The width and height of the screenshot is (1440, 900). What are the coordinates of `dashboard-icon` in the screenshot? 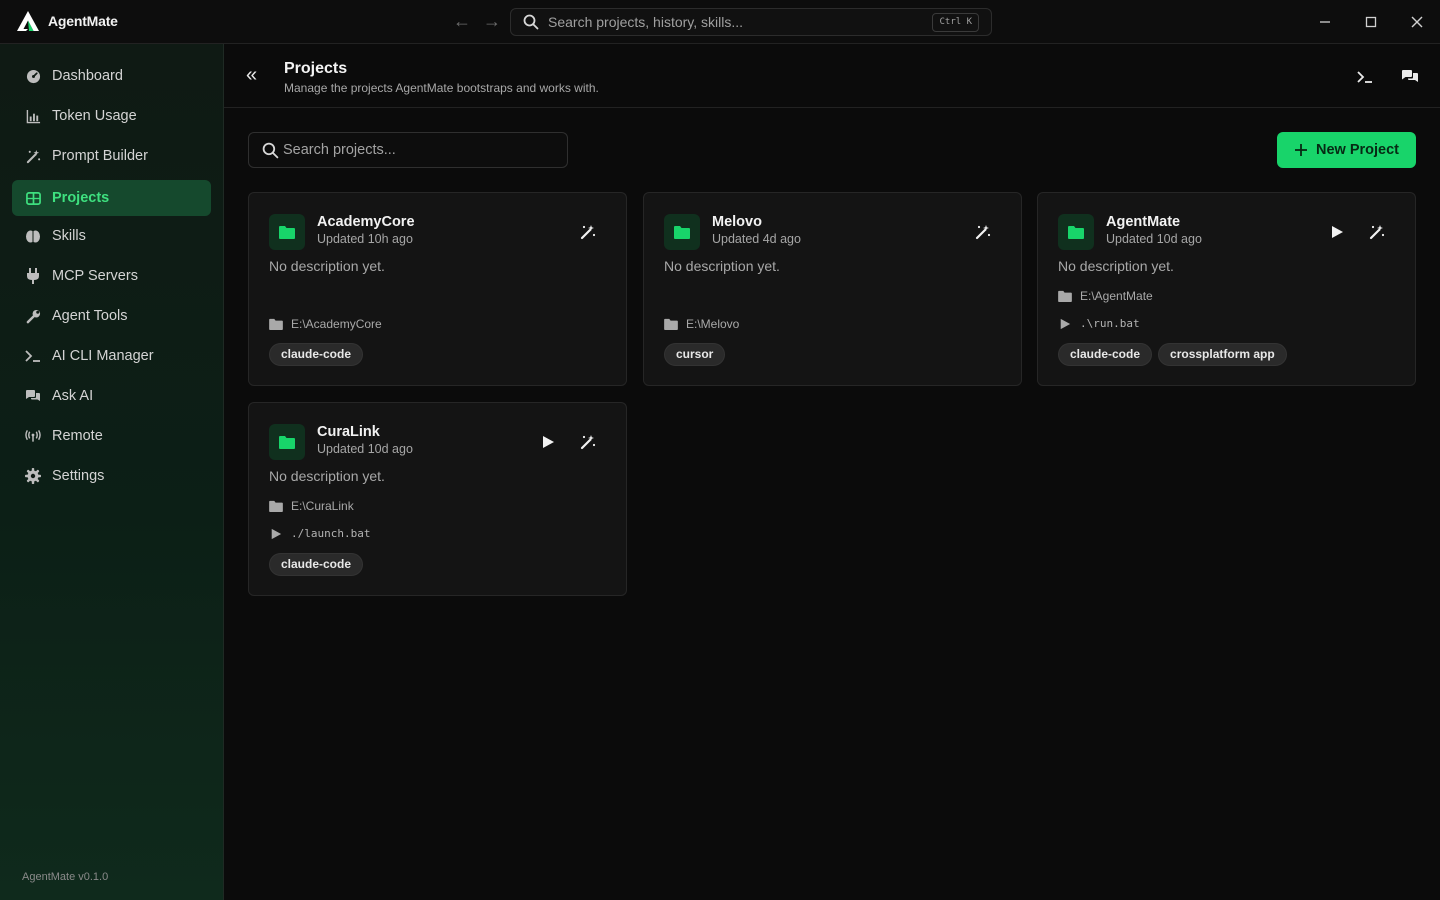 It's located at (33, 76).